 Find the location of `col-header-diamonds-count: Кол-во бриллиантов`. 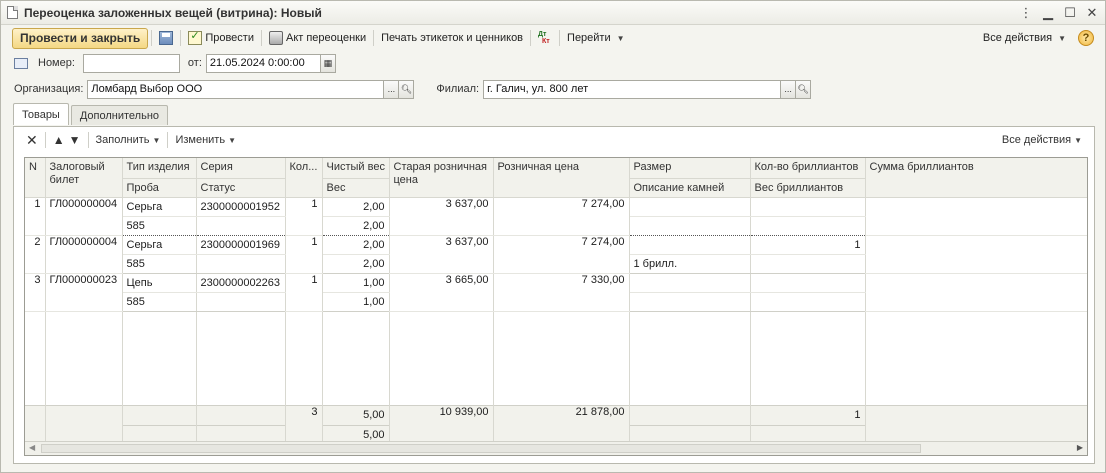

col-header-diamonds-count: Кол-во бриллиантов is located at coordinates (808, 168).